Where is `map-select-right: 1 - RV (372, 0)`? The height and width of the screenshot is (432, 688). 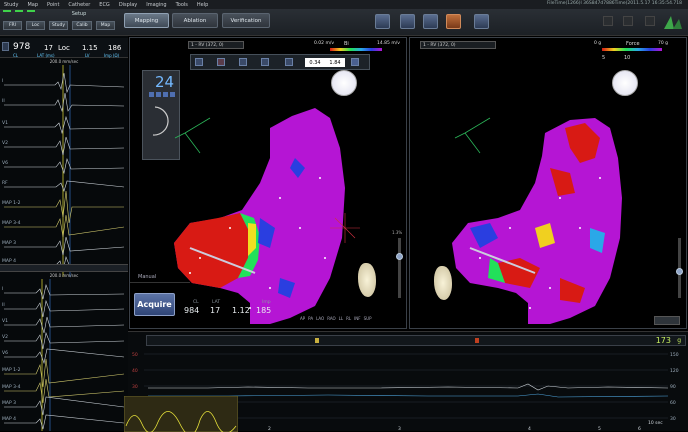
map-select-right: 1 - RV (372, 0) is located at coordinates (458, 45).